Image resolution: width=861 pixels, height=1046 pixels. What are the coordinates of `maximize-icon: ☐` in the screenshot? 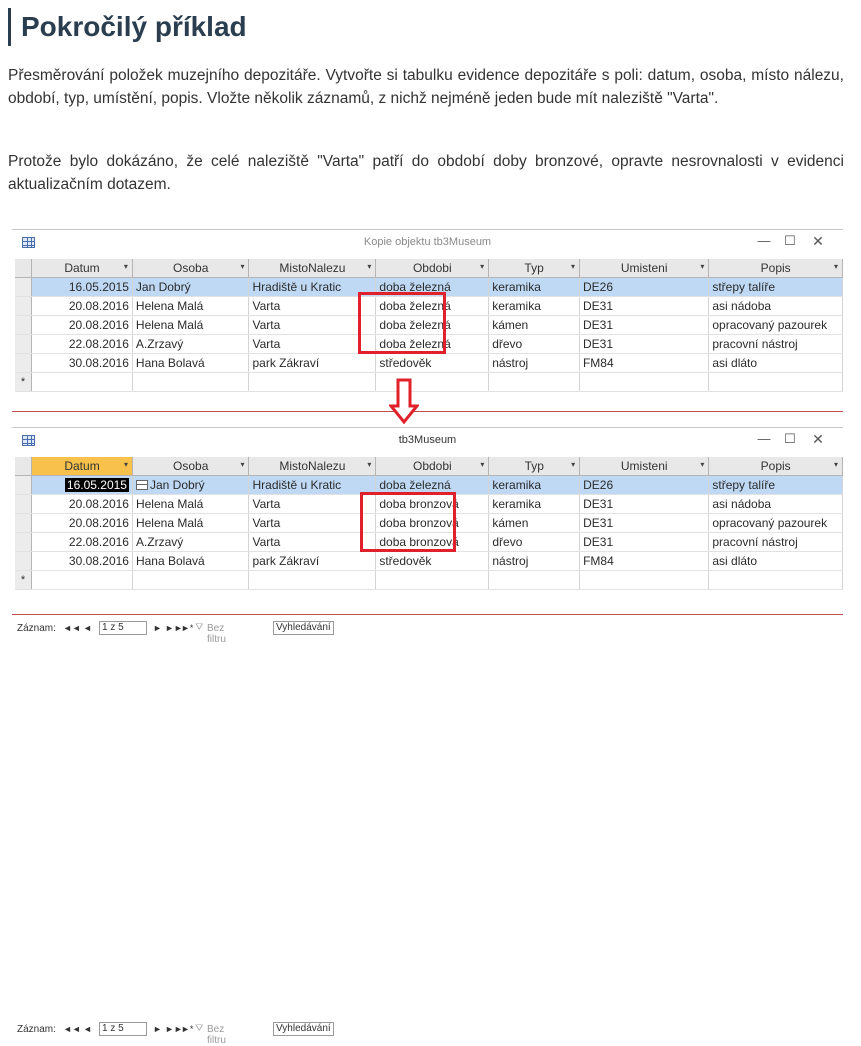 It's located at (790, 439).